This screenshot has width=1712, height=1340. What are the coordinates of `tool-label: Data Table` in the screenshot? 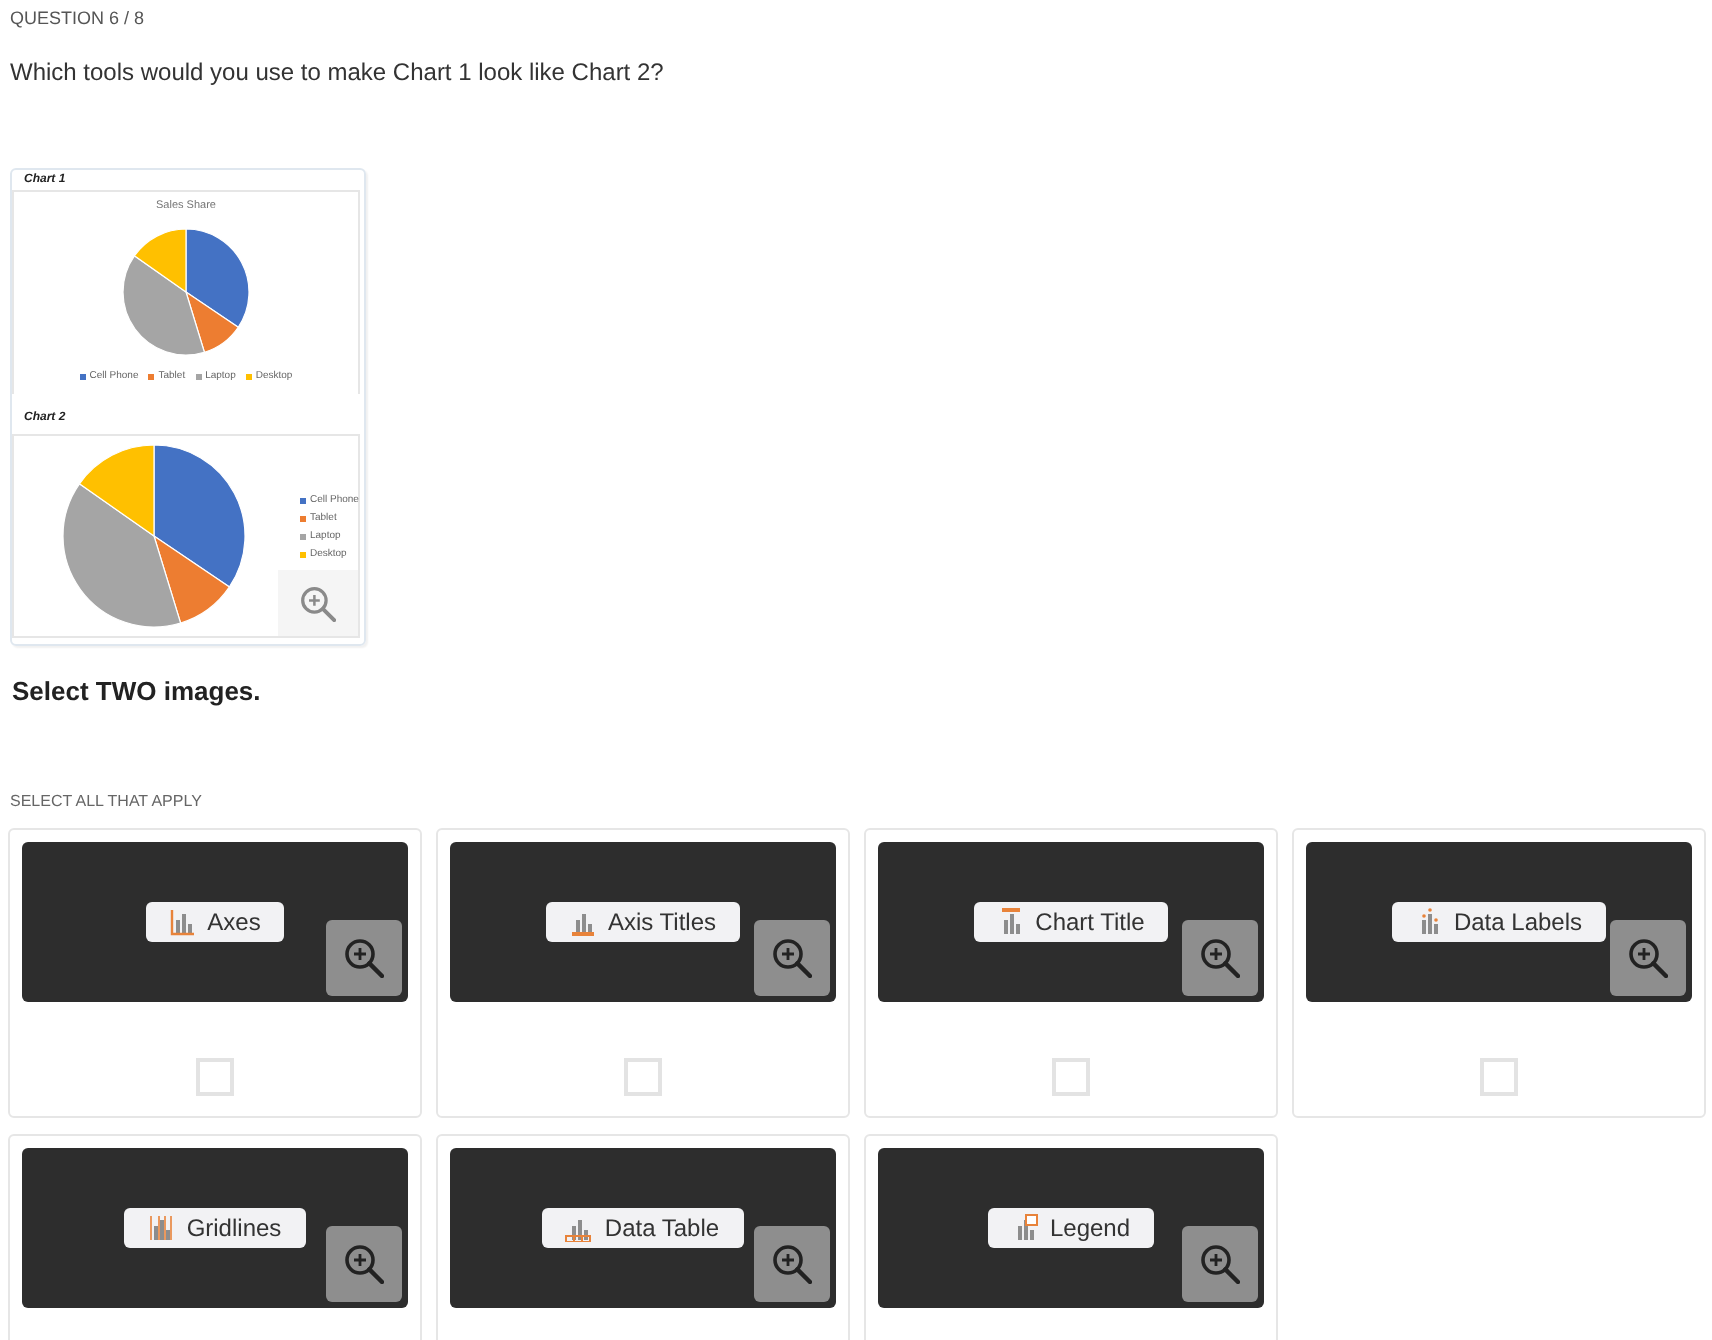 It's located at (662, 1228).